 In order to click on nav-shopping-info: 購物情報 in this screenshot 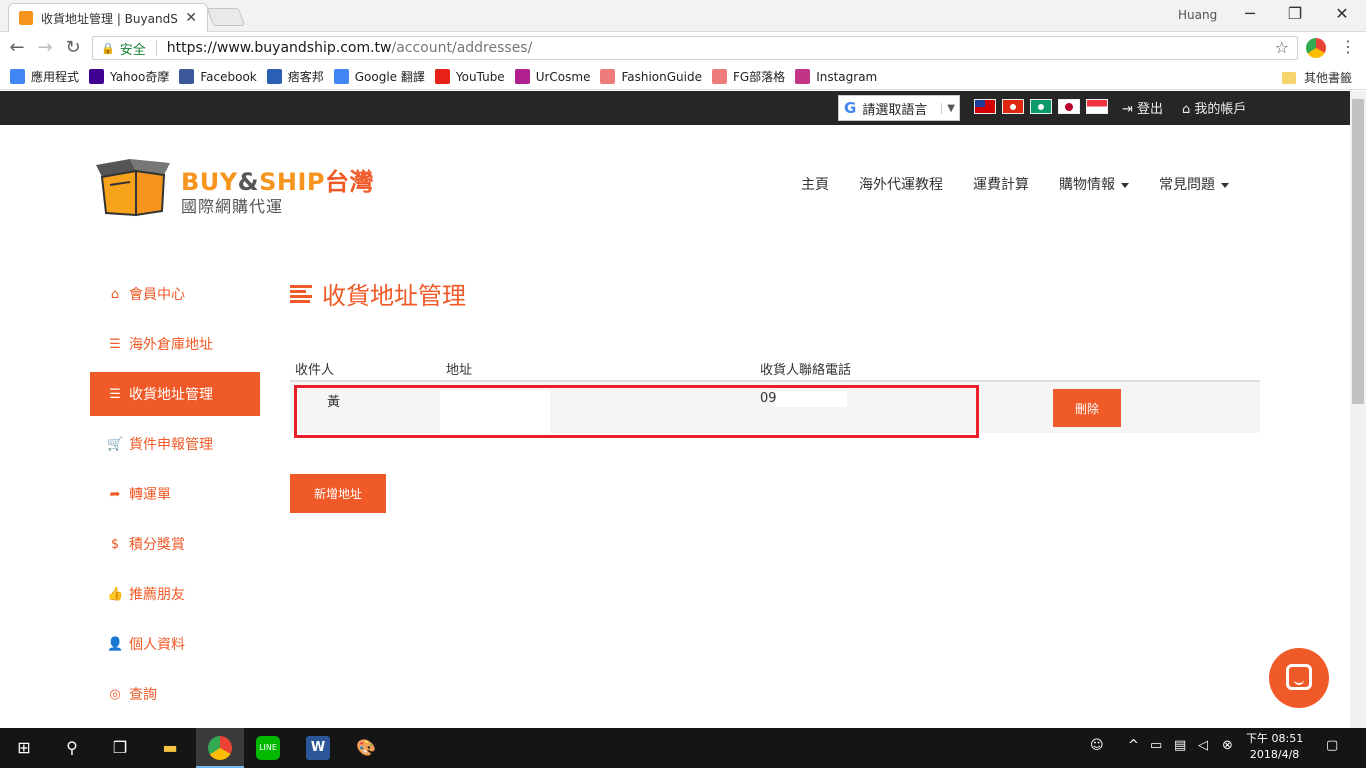, I will do `click(1094, 184)`.